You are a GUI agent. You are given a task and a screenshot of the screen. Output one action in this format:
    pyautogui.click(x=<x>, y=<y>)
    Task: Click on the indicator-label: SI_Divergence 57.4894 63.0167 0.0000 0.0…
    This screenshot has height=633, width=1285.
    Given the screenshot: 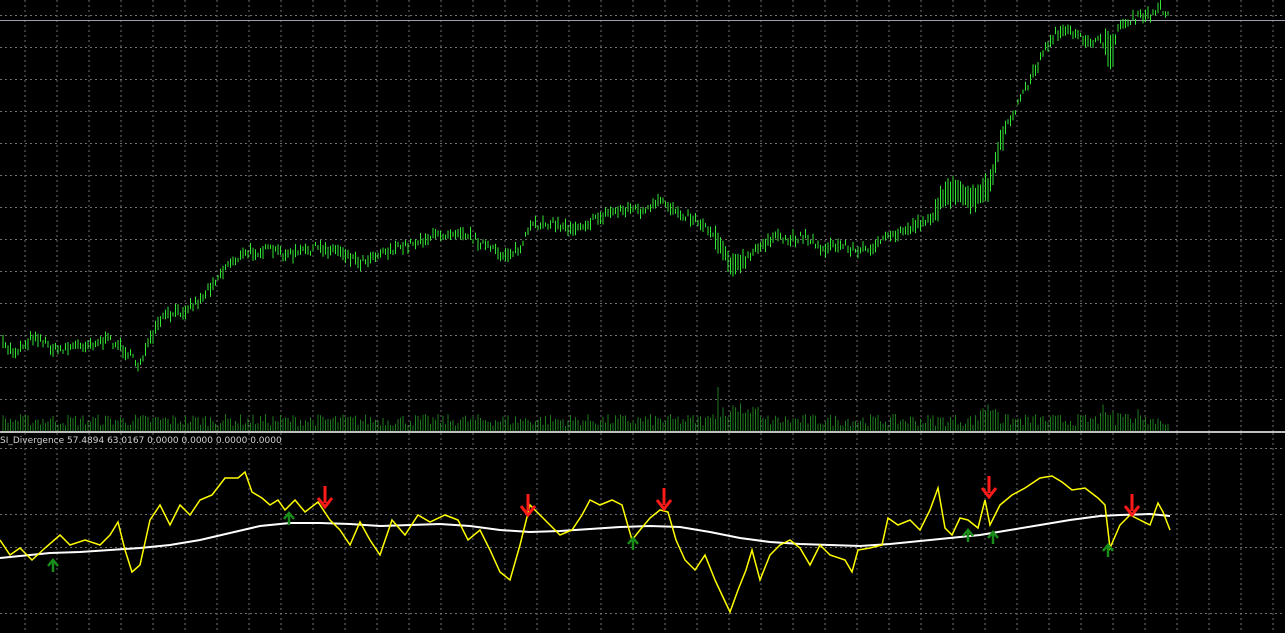 What is the action you would take?
    pyautogui.click(x=141, y=441)
    